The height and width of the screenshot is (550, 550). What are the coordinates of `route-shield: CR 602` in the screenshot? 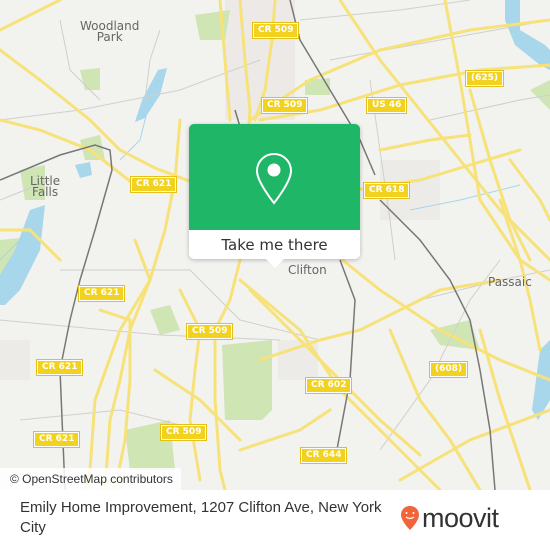 It's located at (328, 385).